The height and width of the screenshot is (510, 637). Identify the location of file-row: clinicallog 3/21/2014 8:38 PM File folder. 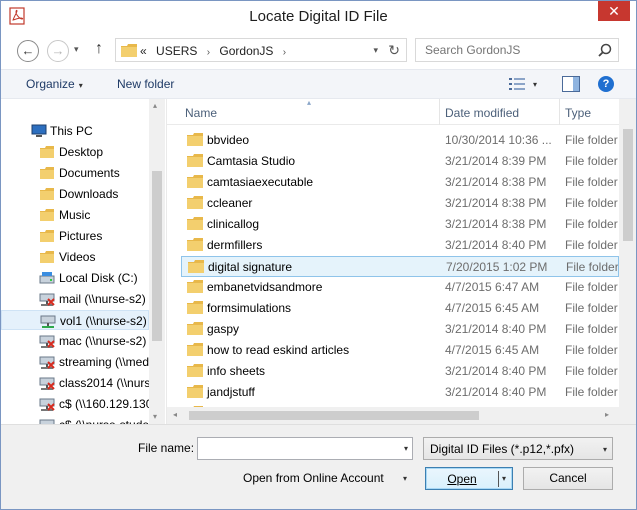
(400, 224).